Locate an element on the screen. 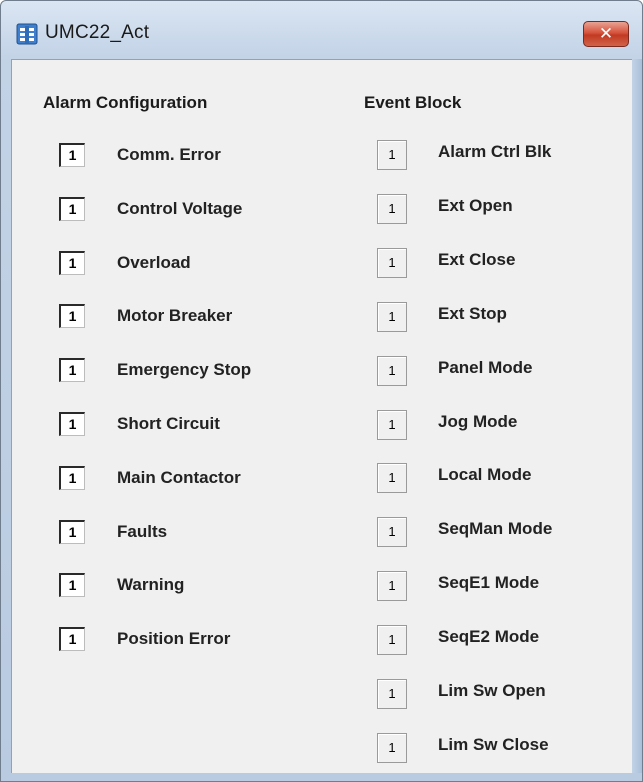 This screenshot has width=643, height=782. alarm-config-row: 1 Control Voltage is located at coordinates (189, 211).